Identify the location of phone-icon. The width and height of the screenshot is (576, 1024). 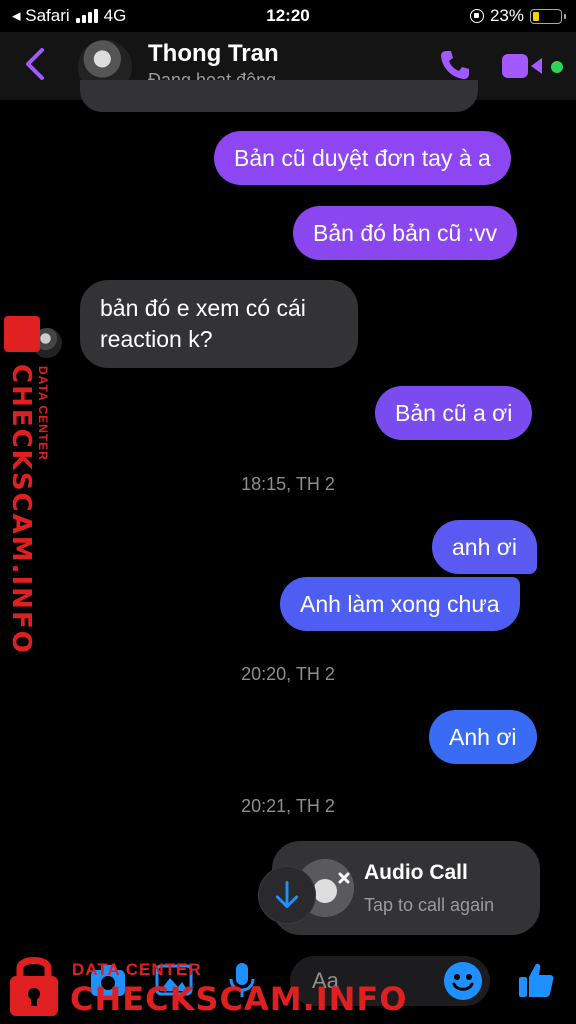
(455, 65).